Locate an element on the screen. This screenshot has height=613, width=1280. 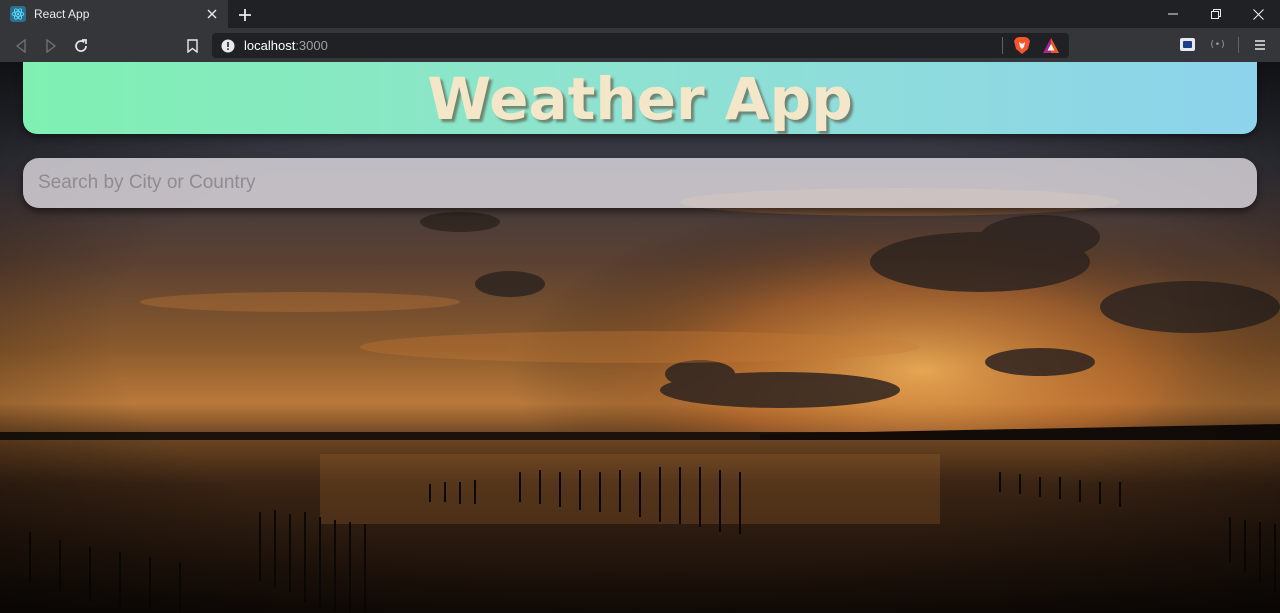
app-header: Weather App is located at coordinates (640, 98).